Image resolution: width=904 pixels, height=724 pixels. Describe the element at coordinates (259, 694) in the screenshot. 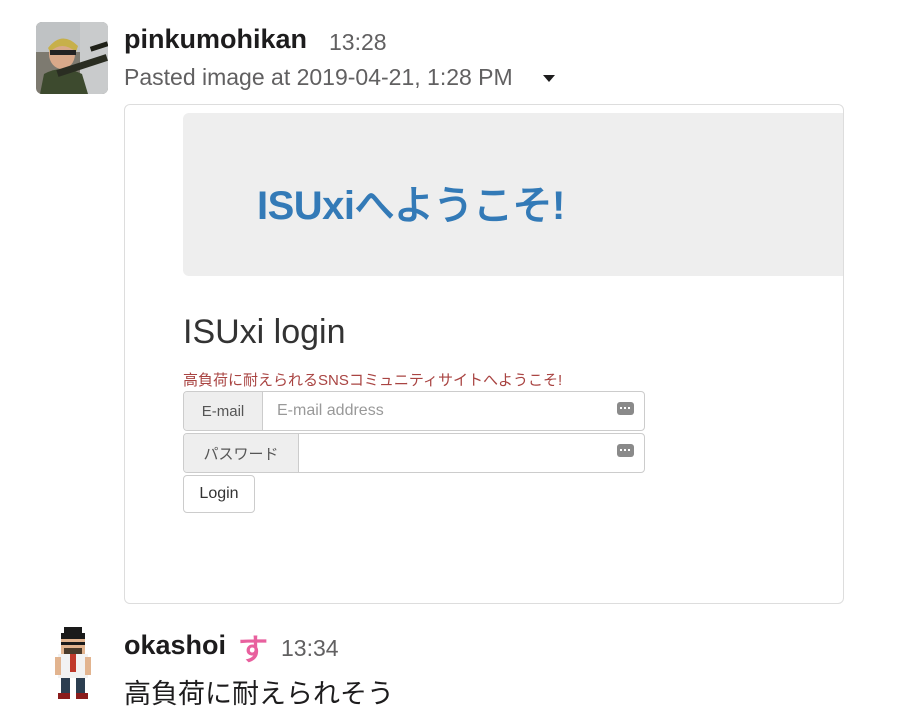

I see `message-text: 高負荷に耐えられそう` at that location.